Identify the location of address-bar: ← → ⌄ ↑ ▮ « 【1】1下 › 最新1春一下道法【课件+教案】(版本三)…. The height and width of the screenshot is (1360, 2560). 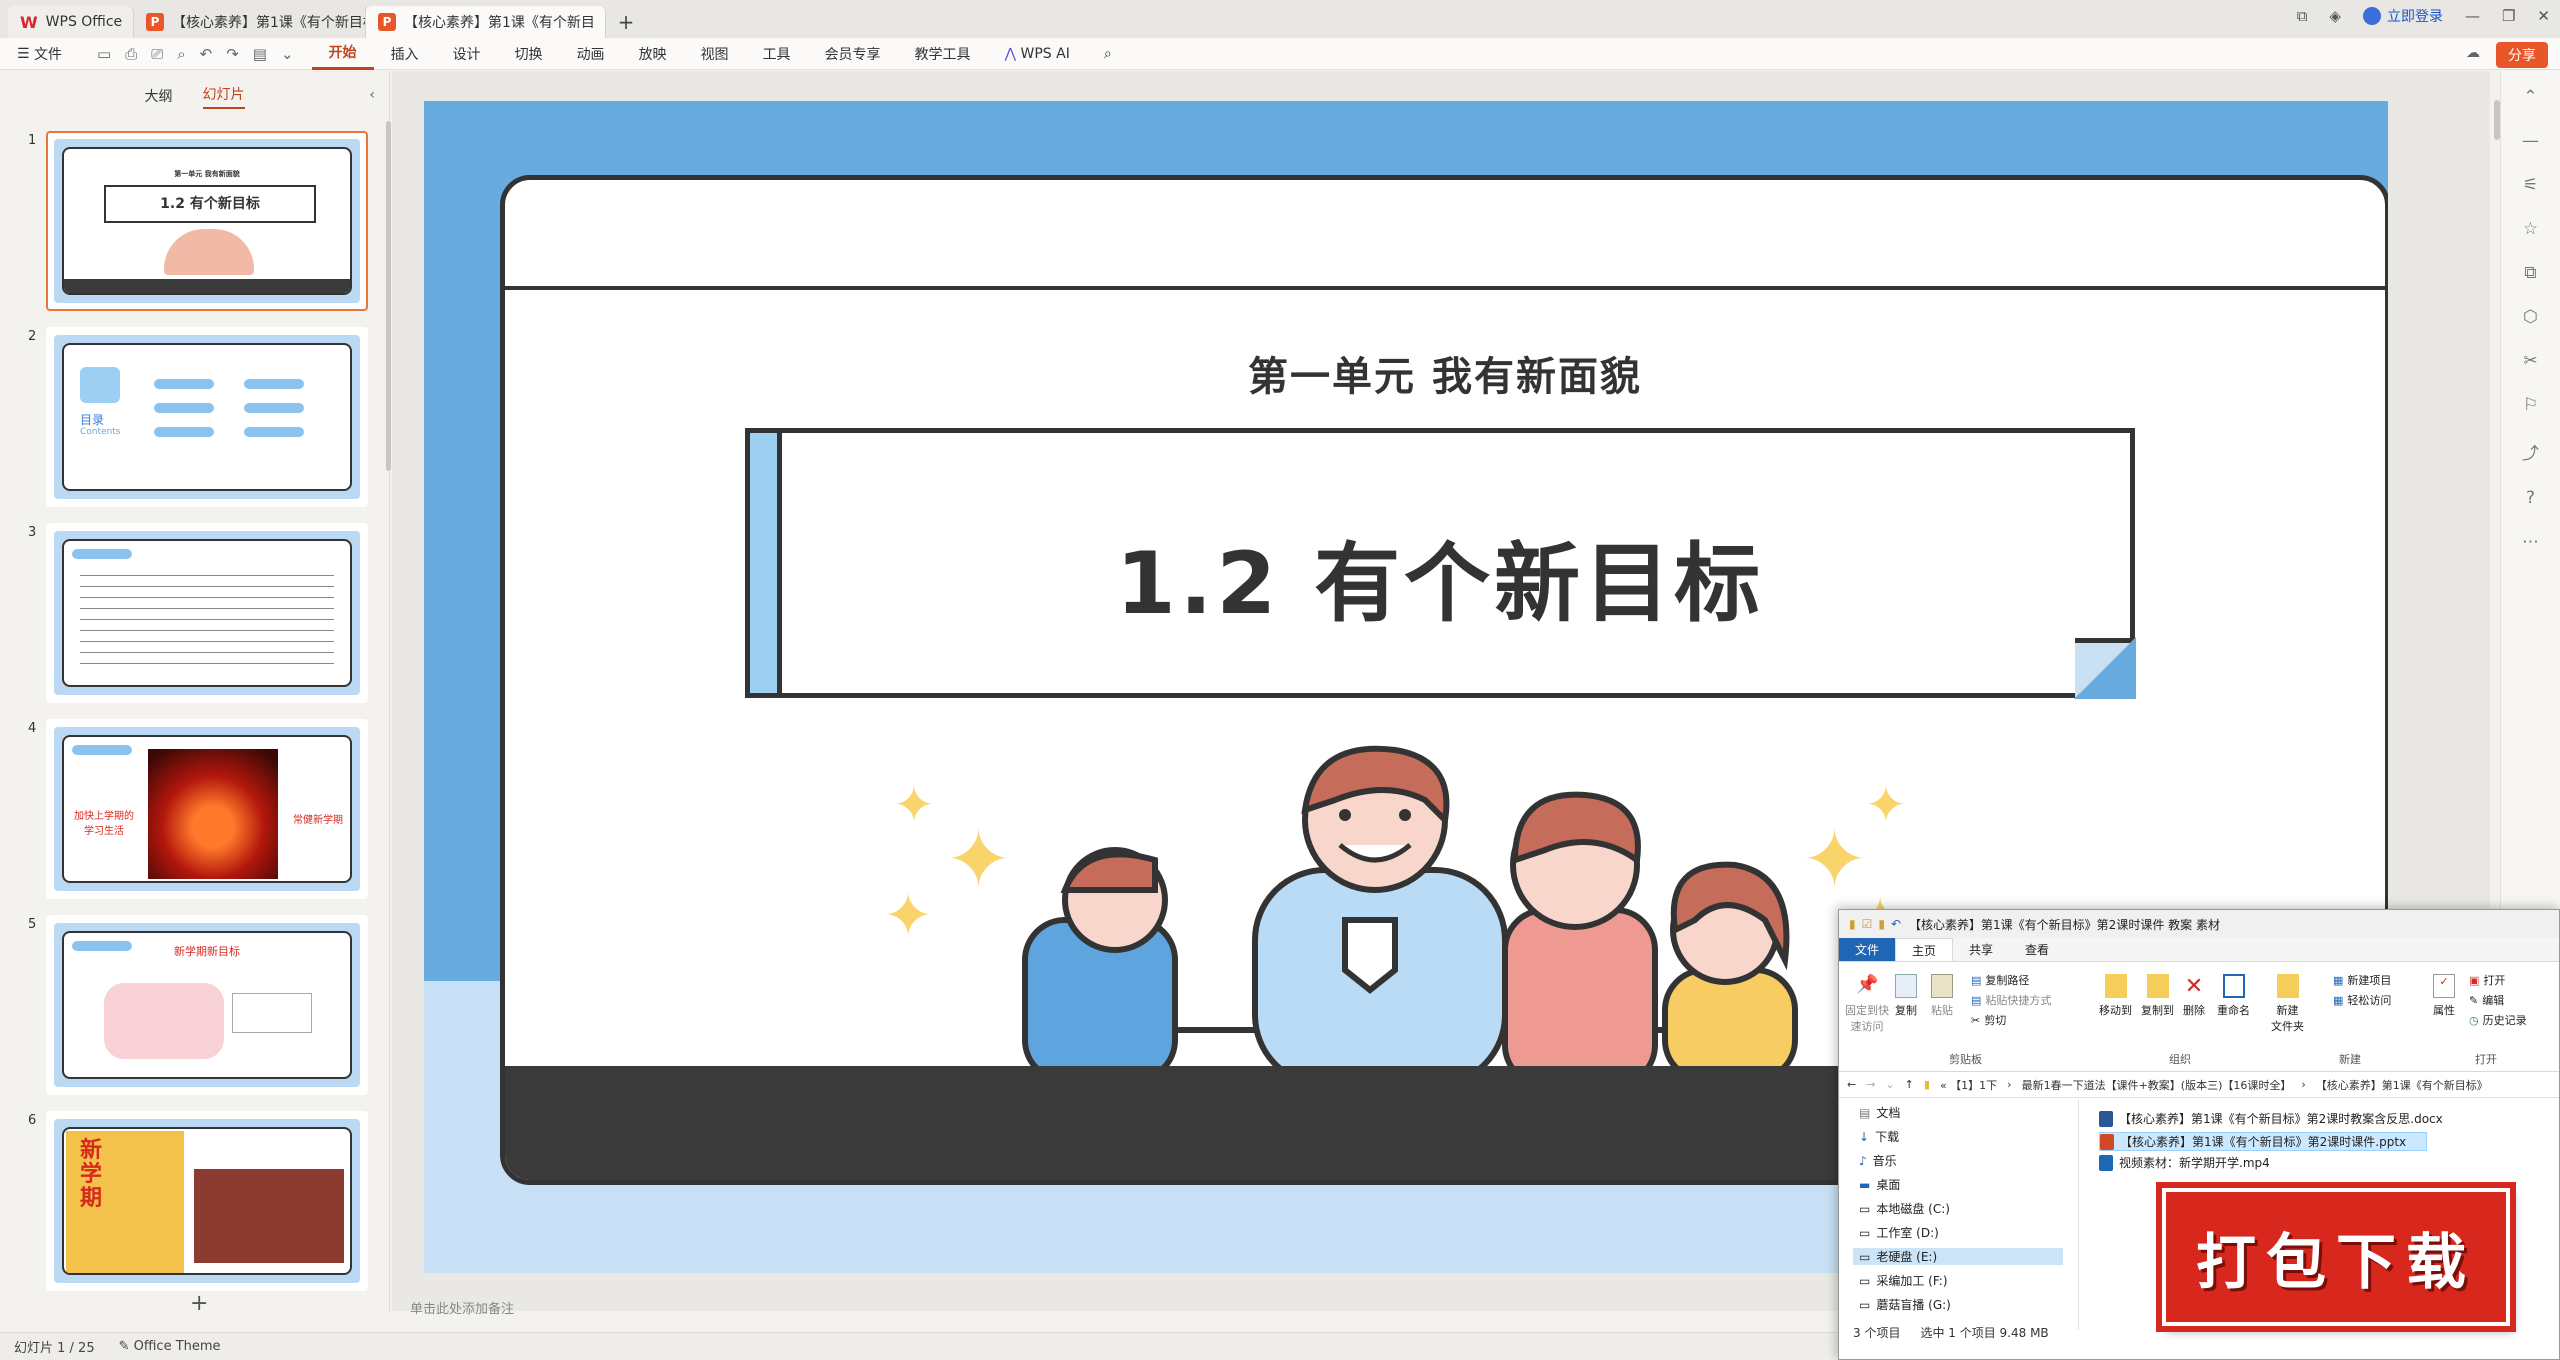
(2199, 1085).